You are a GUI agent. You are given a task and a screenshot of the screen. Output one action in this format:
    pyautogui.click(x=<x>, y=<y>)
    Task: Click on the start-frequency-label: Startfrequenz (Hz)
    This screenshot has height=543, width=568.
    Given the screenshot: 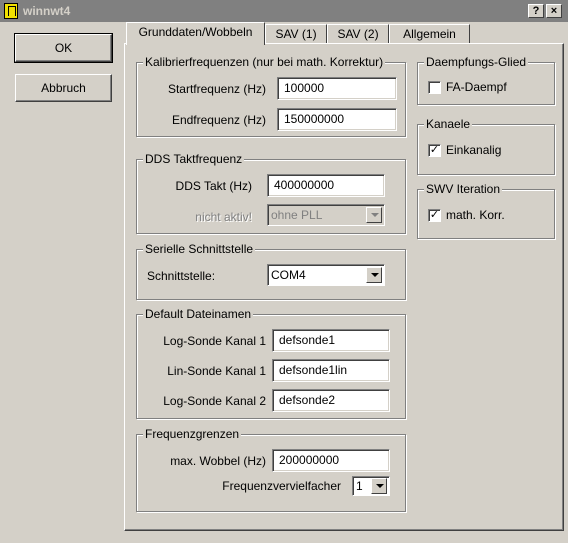 What is the action you would take?
    pyautogui.click(x=216, y=89)
    